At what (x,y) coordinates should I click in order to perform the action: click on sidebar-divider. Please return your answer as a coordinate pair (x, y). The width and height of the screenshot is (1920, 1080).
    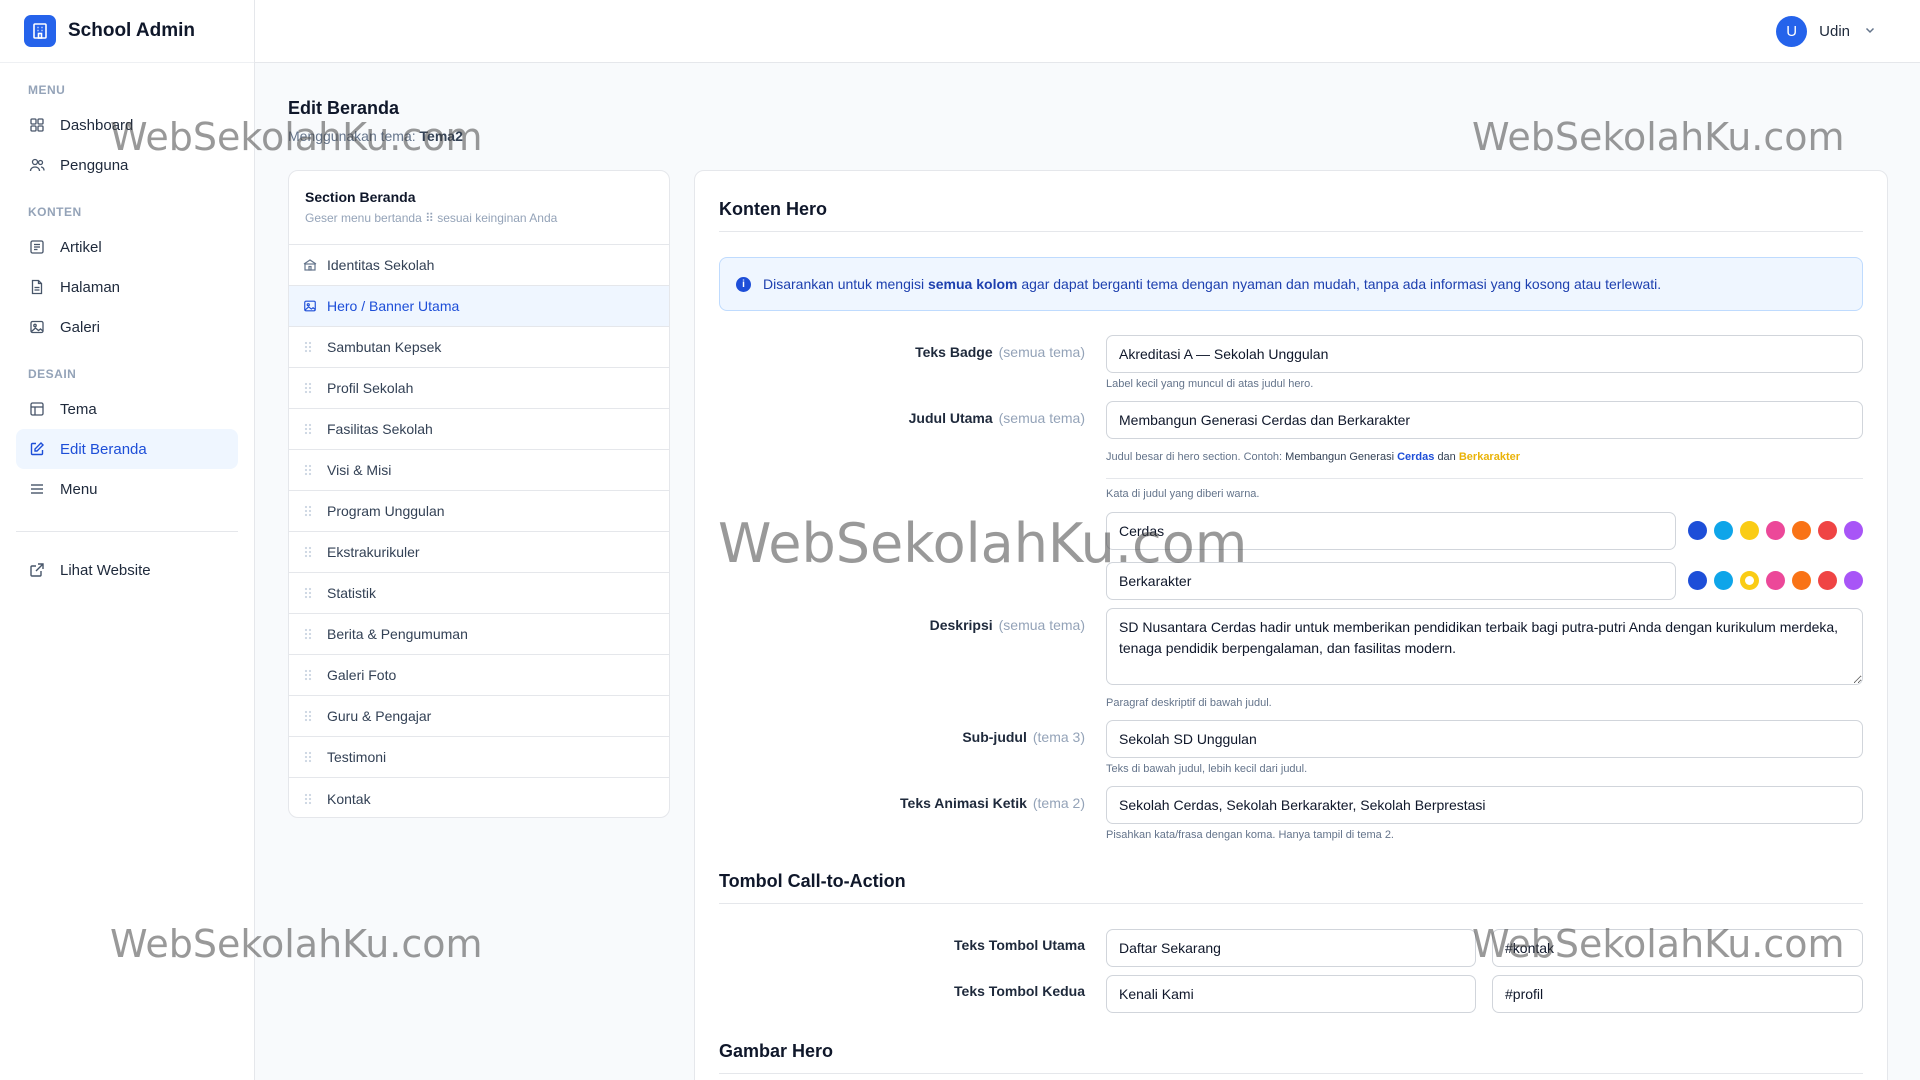
    Looking at the image, I should click on (127, 531).